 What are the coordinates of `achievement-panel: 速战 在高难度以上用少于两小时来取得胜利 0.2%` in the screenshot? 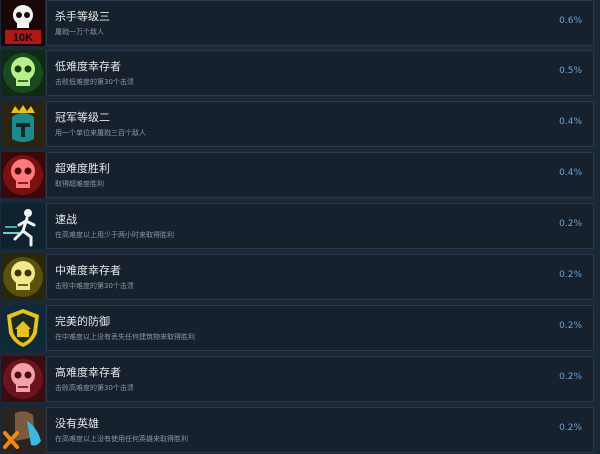 It's located at (320, 226).